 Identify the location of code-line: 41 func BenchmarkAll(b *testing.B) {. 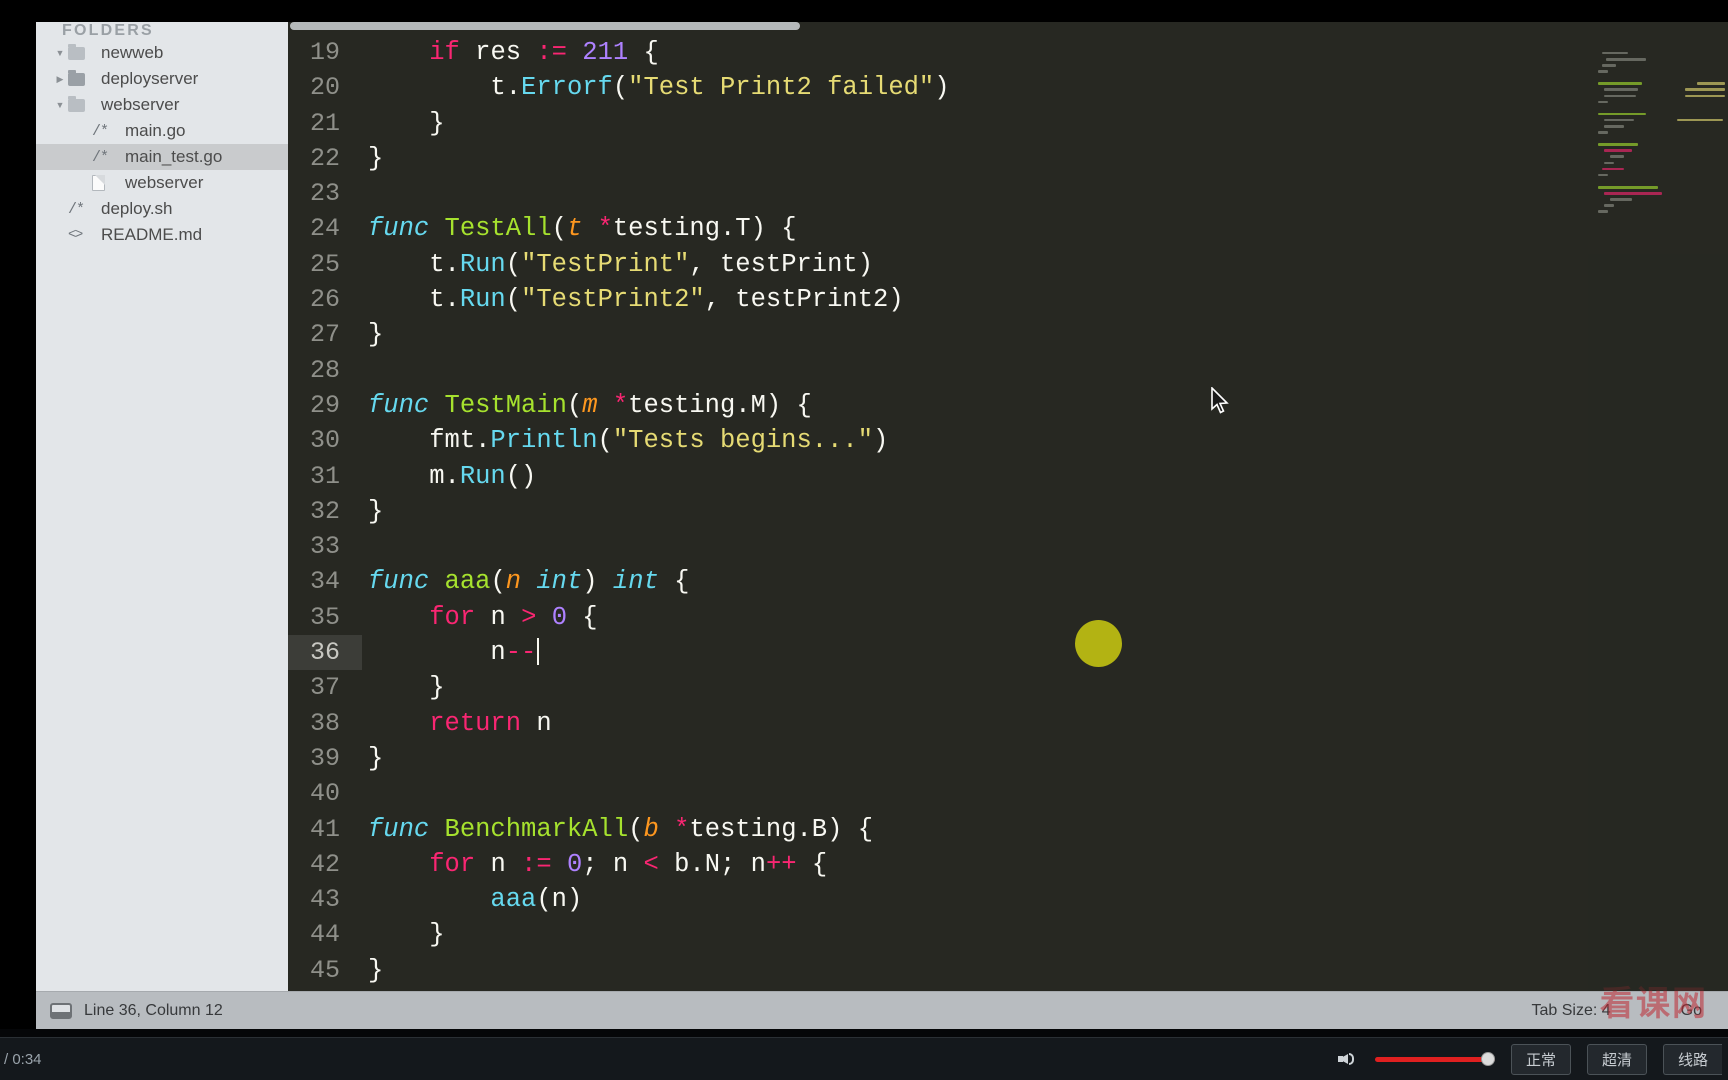
(1008, 829).